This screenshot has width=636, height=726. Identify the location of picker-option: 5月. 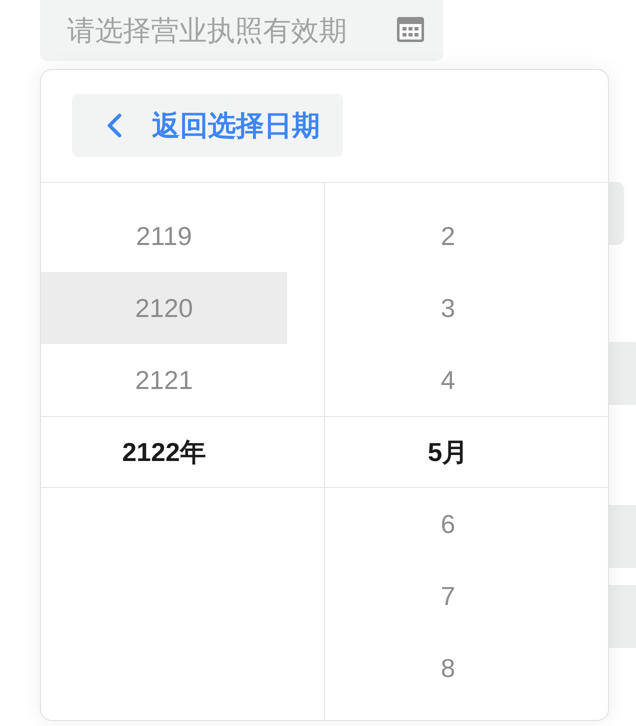
(466, 452).